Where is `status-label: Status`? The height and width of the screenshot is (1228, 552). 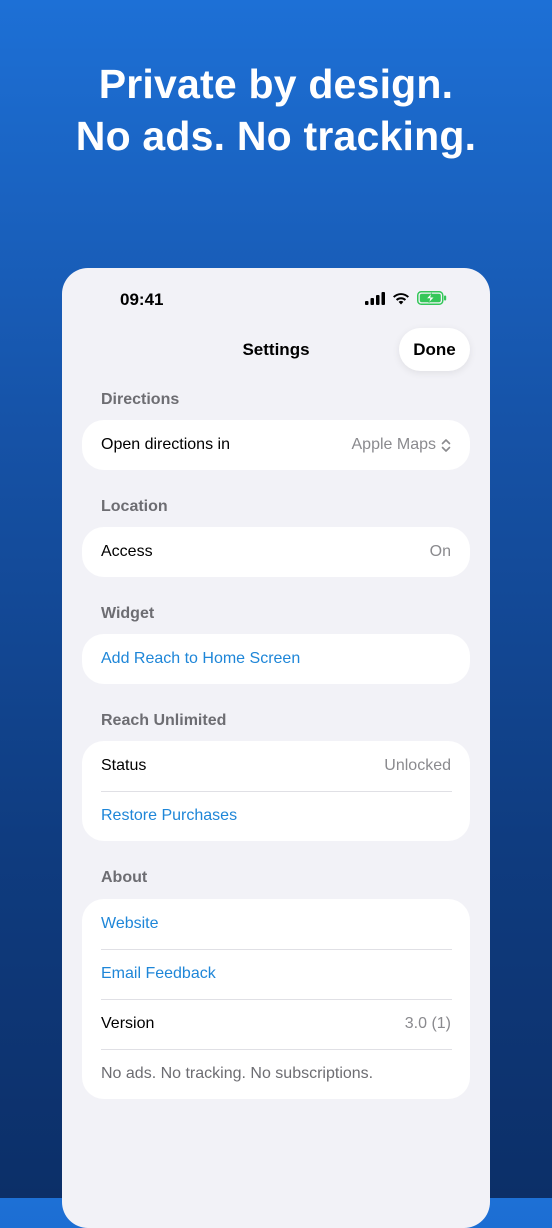 status-label: Status is located at coordinates (124, 765).